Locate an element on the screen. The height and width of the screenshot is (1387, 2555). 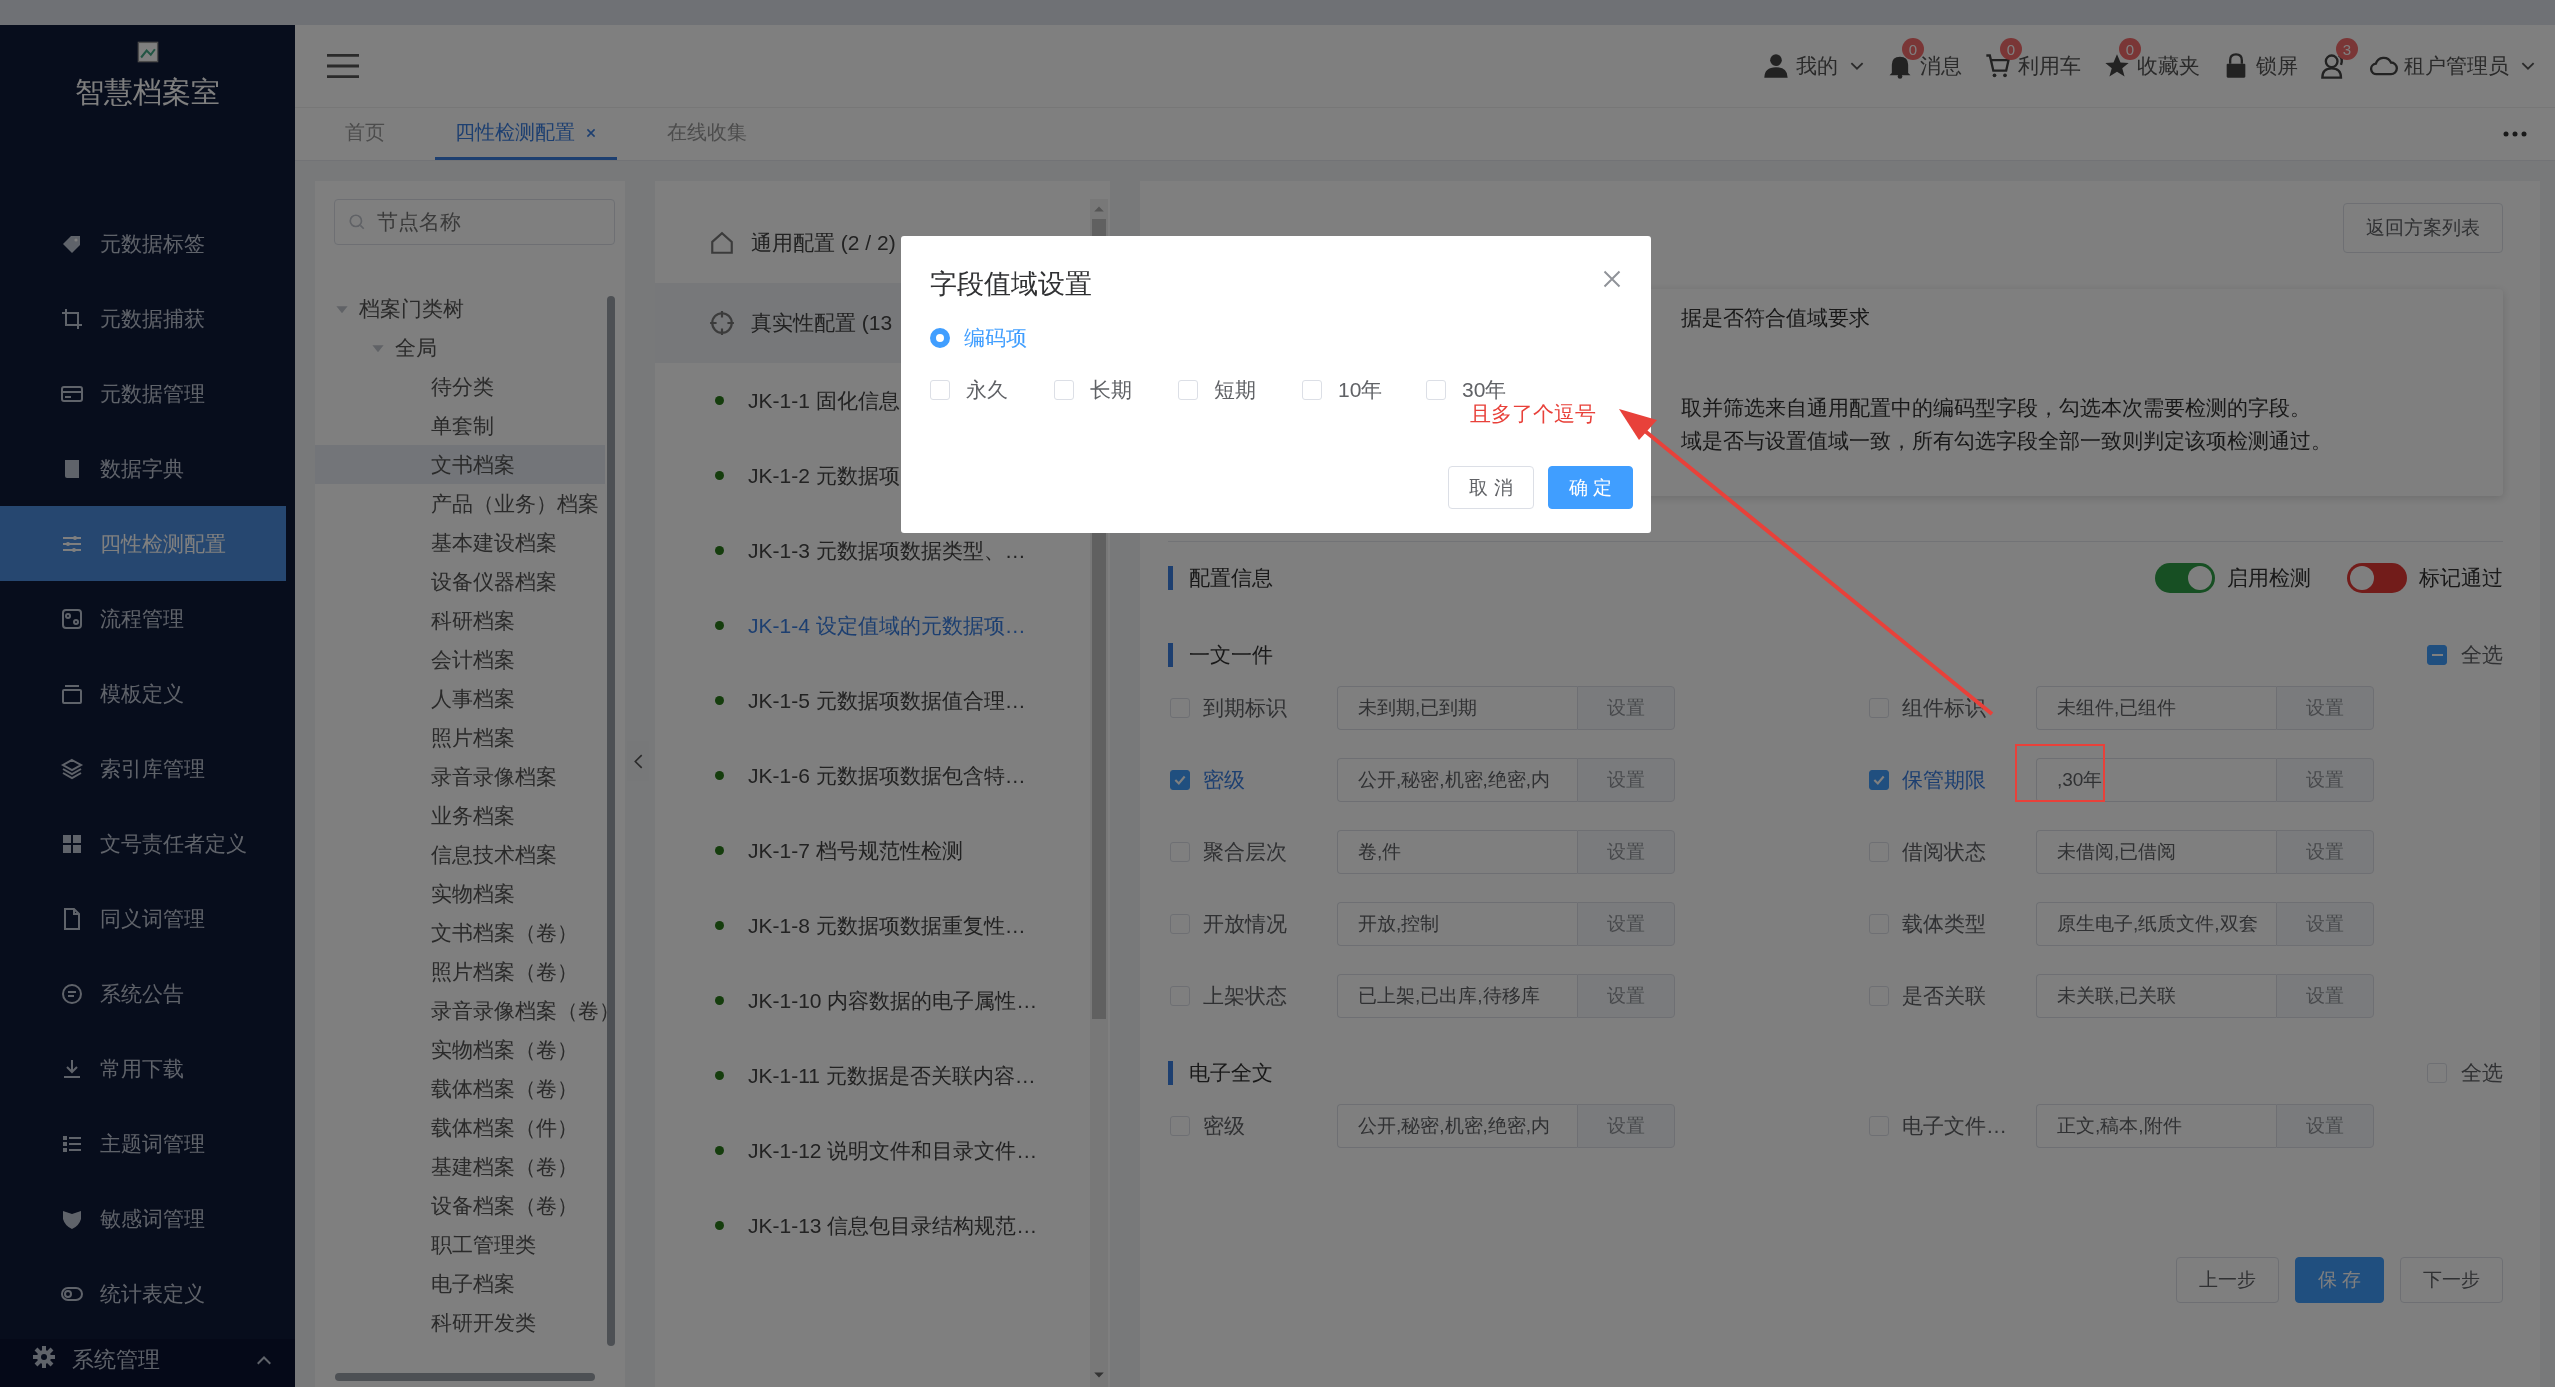
step-button: 上一步 is located at coordinates (2227, 1280).